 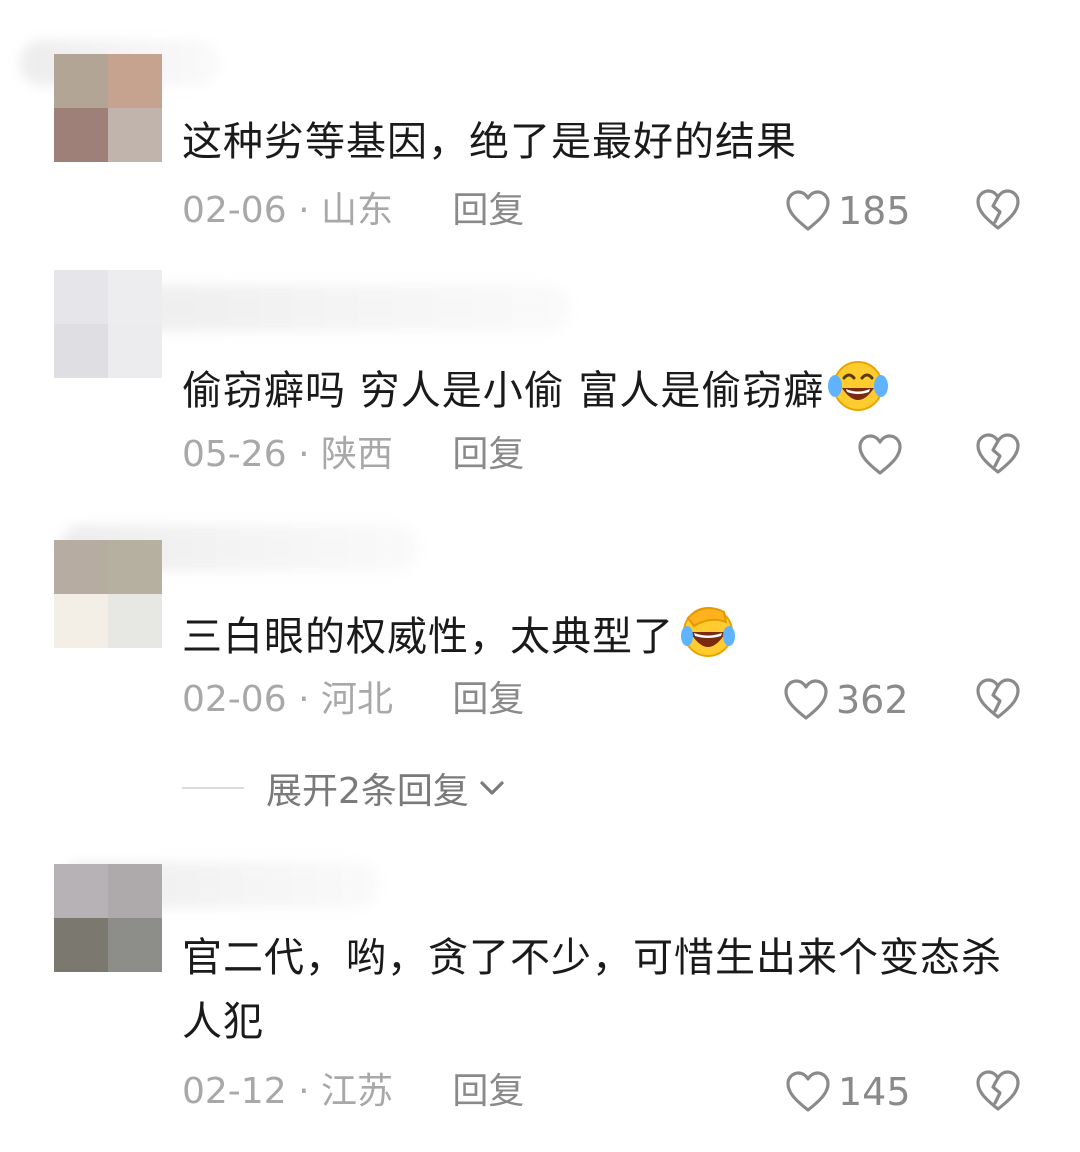 I want to click on comment-location: 陕西, so click(x=356, y=454).